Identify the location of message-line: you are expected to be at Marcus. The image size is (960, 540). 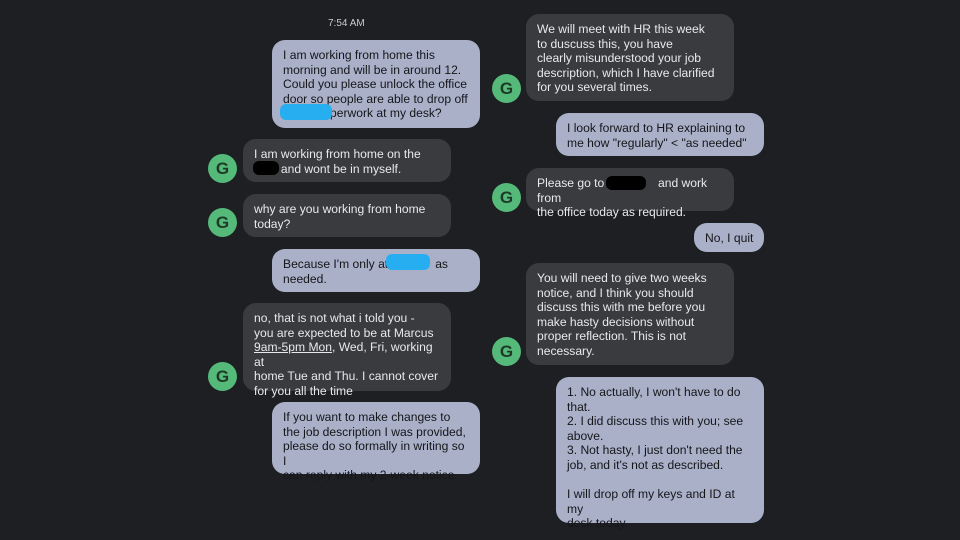
(344, 332).